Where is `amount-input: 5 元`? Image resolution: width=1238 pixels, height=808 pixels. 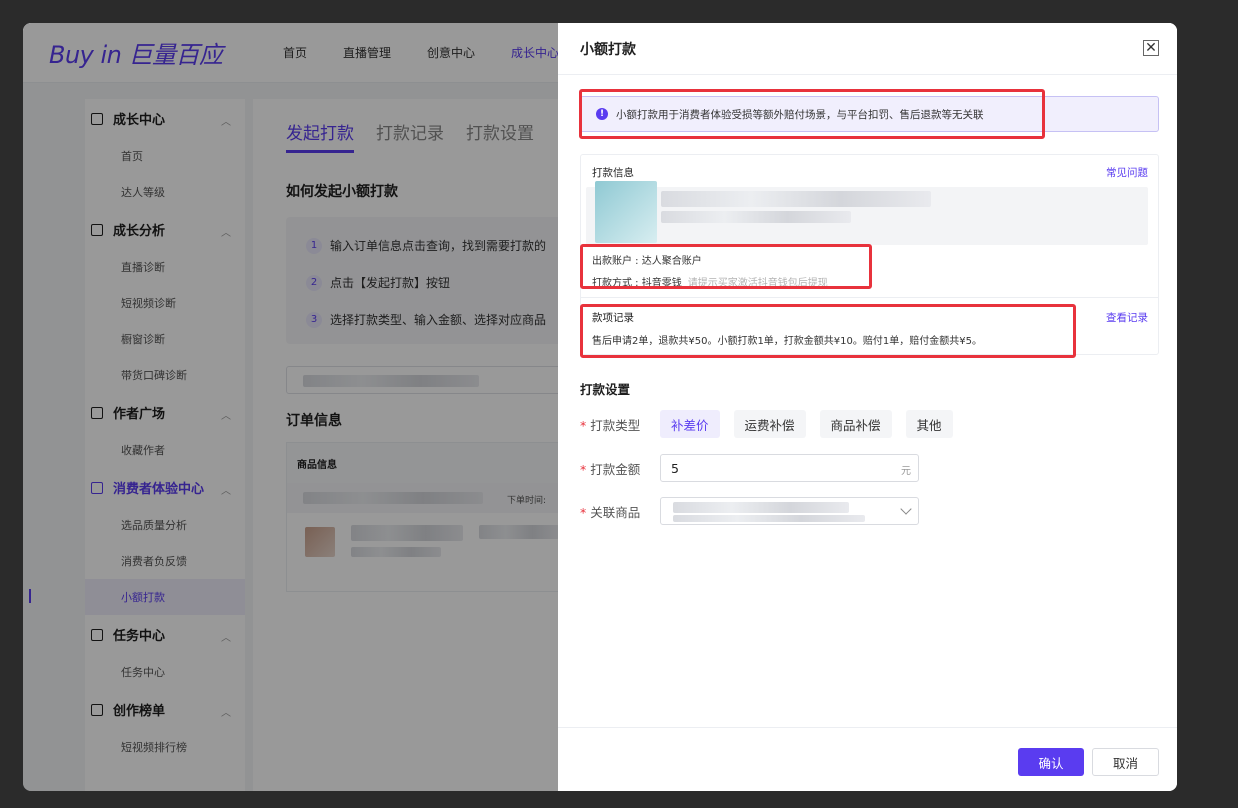
amount-input: 5 元 is located at coordinates (789, 468).